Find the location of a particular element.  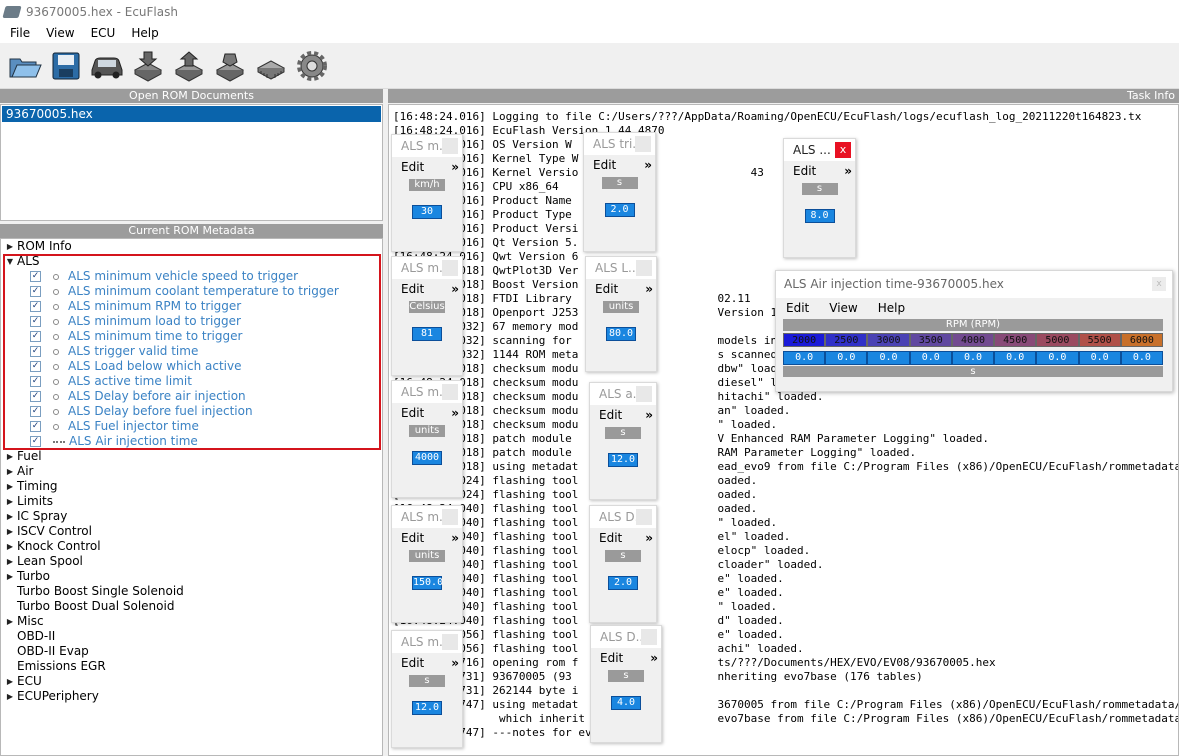

tree-item-category: OBD-II Evap is located at coordinates (191, 651).